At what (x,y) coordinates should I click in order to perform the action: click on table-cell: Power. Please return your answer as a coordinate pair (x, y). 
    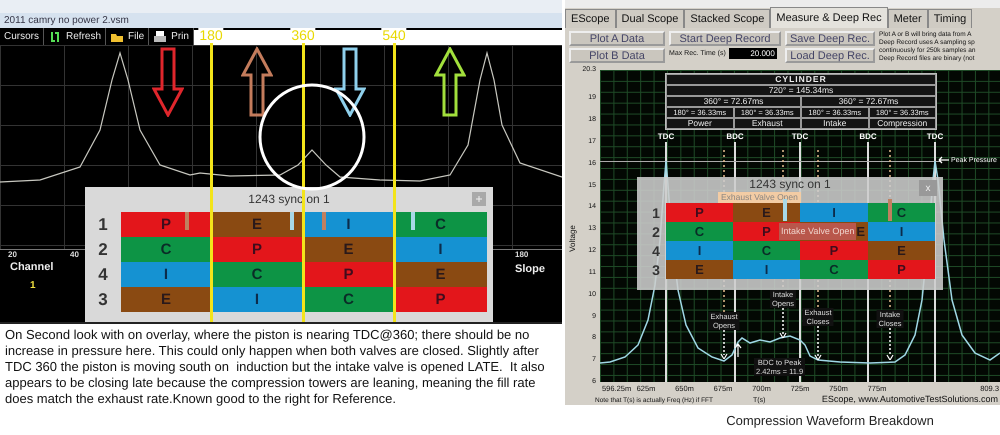
    Looking at the image, I should click on (700, 123).